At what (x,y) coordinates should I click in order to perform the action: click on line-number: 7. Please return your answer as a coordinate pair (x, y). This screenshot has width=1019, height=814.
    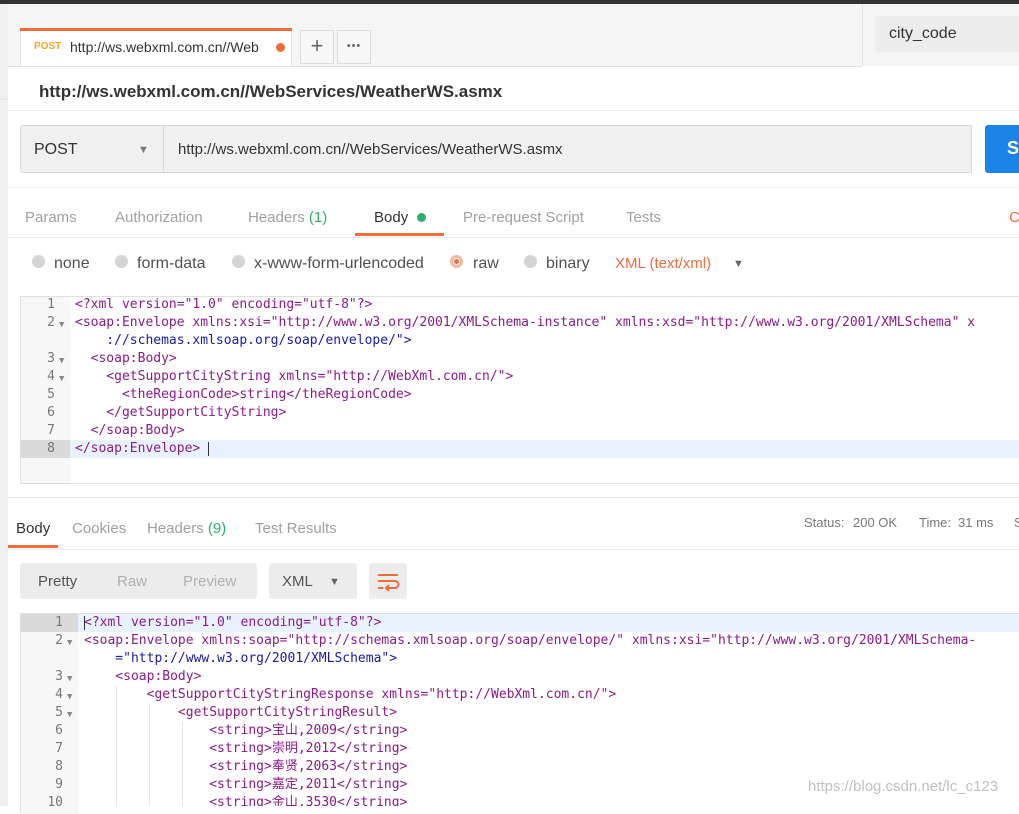
    Looking at the image, I should click on (59, 748).